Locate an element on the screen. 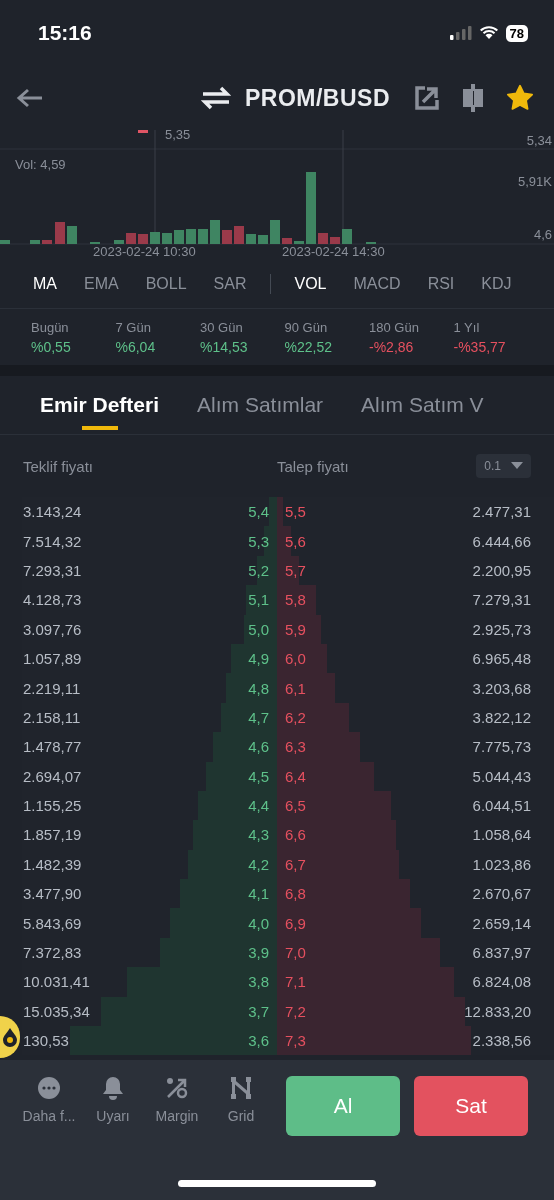  bell-icon is located at coordinates (113, 1088).